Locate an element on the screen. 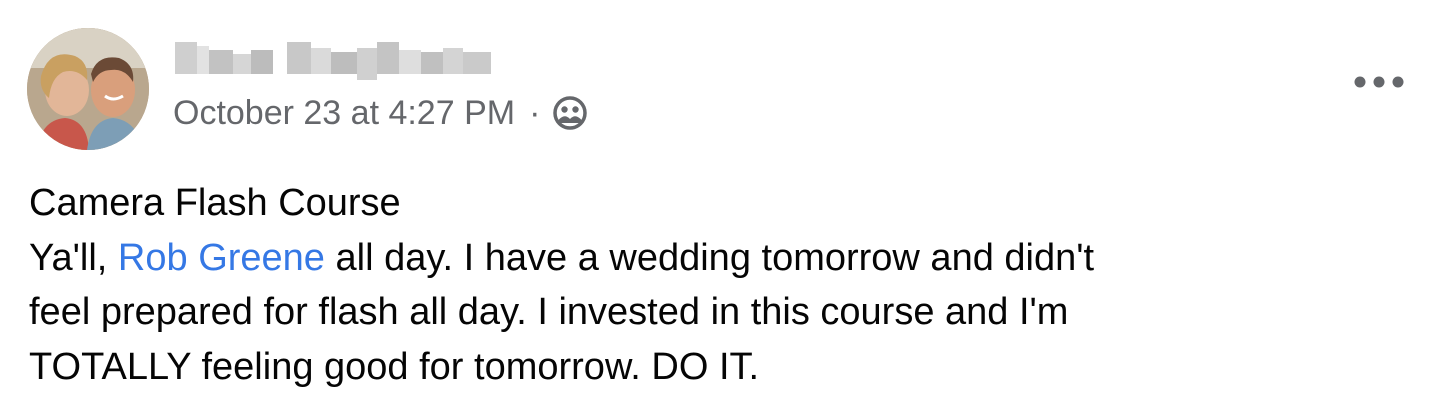 The height and width of the screenshot is (418, 1444). post-title: Camera Flash Course is located at coordinates (215, 203).